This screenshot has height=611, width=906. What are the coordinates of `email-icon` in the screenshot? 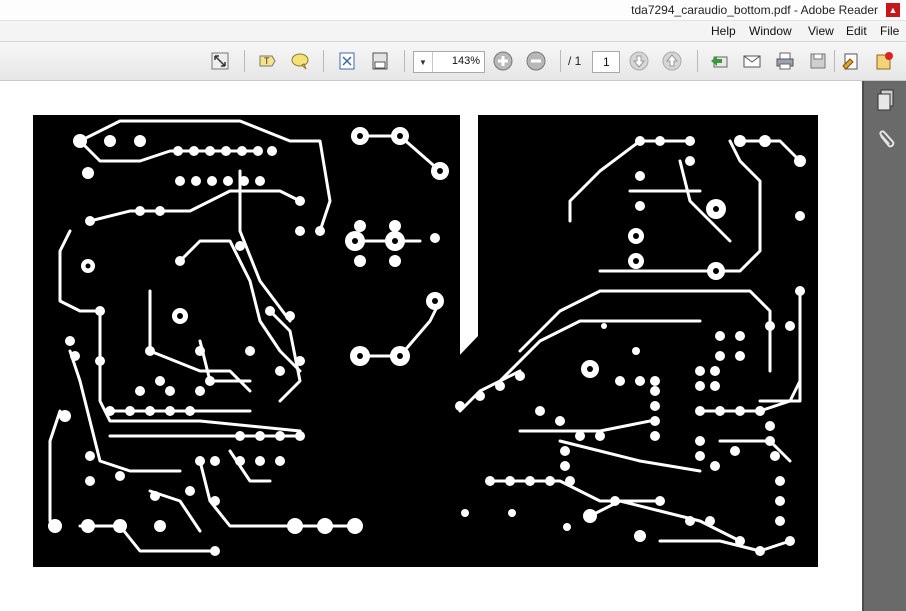 It's located at (752, 61).